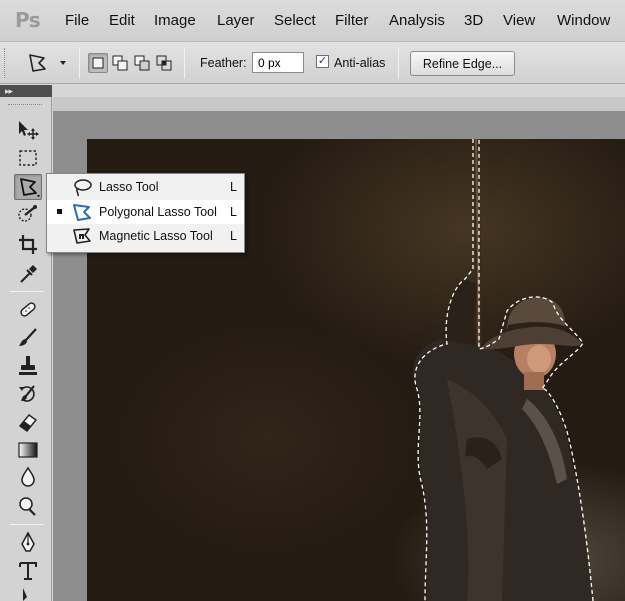 The width and height of the screenshot is (625, 601). I want to click on rectangular-marquee-icon, so click(28, 158).